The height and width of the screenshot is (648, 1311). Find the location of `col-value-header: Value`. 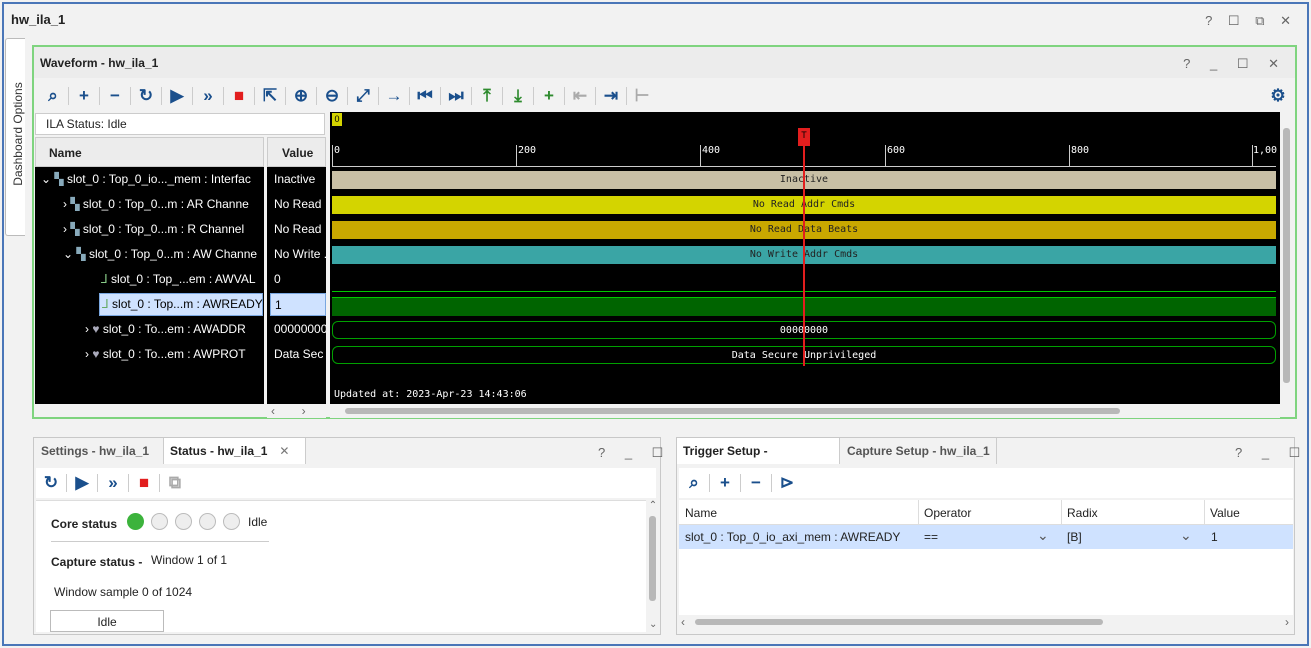

col-value-header: Value is located at coordinates (1225, 513).